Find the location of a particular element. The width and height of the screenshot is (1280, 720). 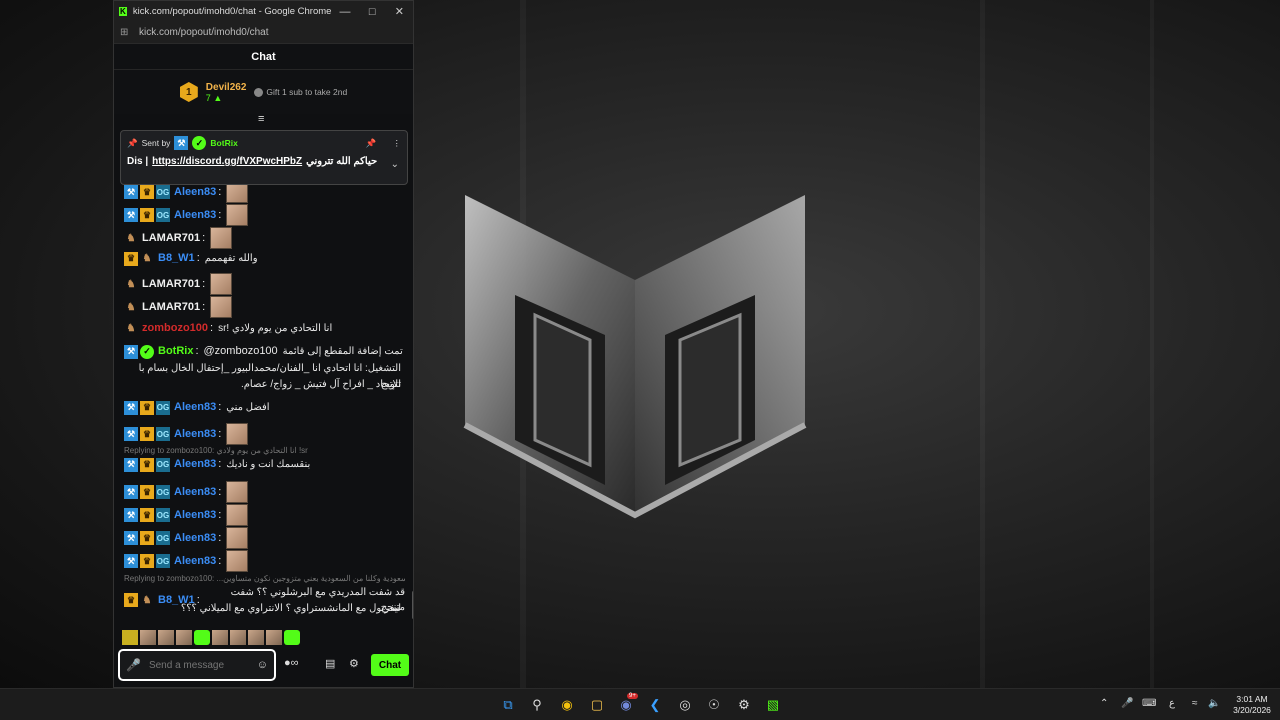

store-icon: ▤ is located at coordinates (330, 663).